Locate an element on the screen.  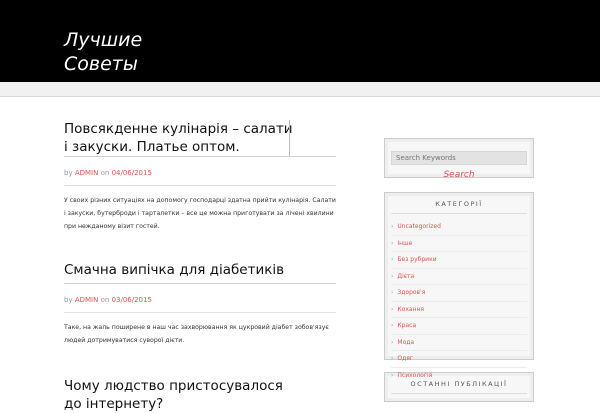
nav-bar is located at coordinates (300, 89).